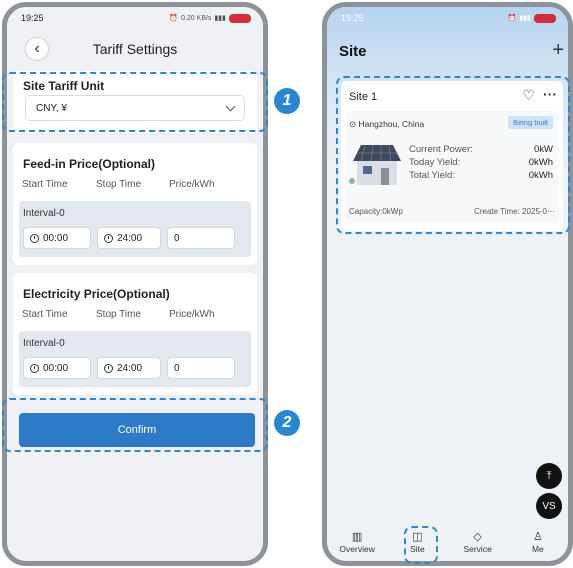 This screenshot has width=573, height=568. What do you see at coordinates (477, 549) in the screenshot?
I see `tab-label: Service` at bounding box center [477, 549].